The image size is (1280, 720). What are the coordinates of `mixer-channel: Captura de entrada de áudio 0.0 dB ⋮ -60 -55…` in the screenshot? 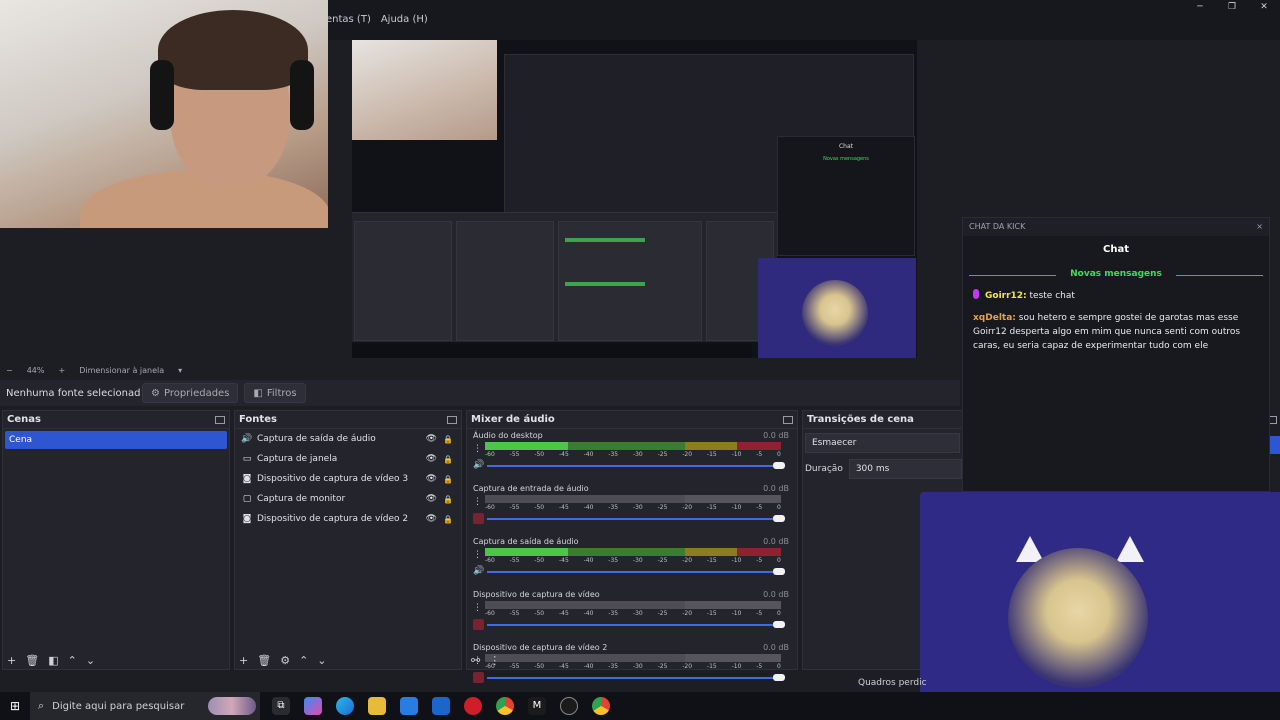 It's located at (632, 508).